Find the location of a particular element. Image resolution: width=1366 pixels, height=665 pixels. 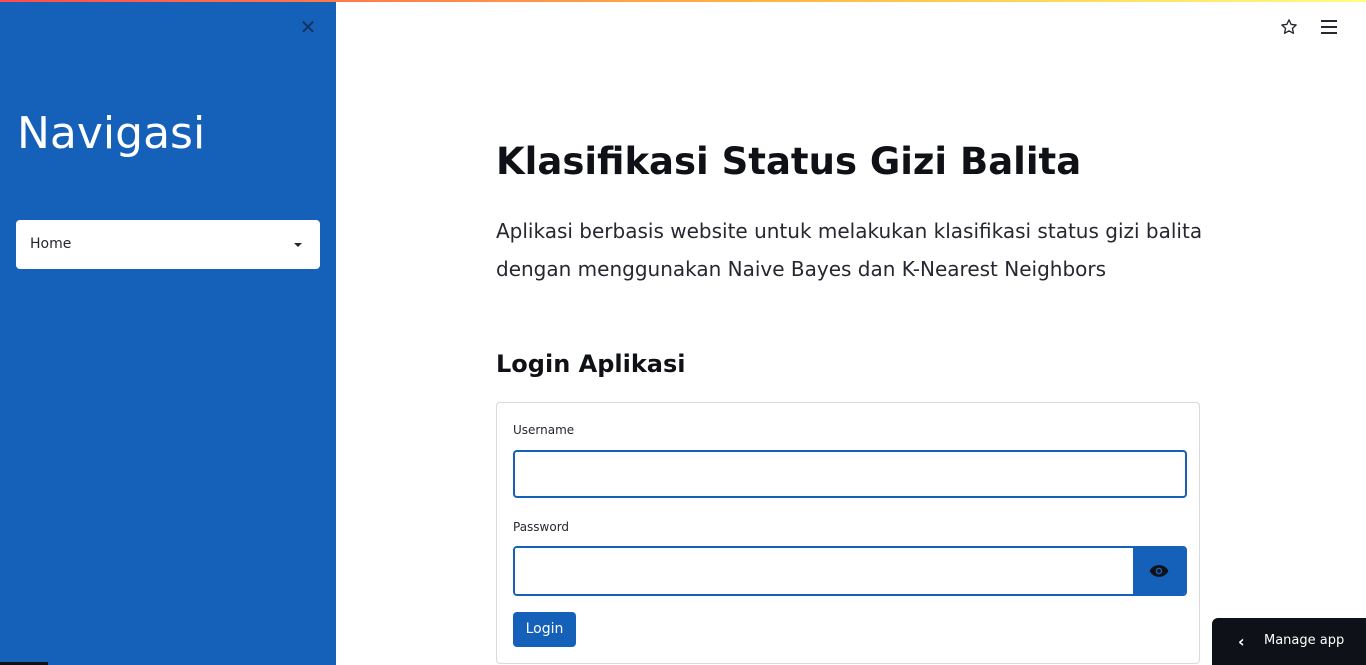

username-input is located at coordinates (850, 474).